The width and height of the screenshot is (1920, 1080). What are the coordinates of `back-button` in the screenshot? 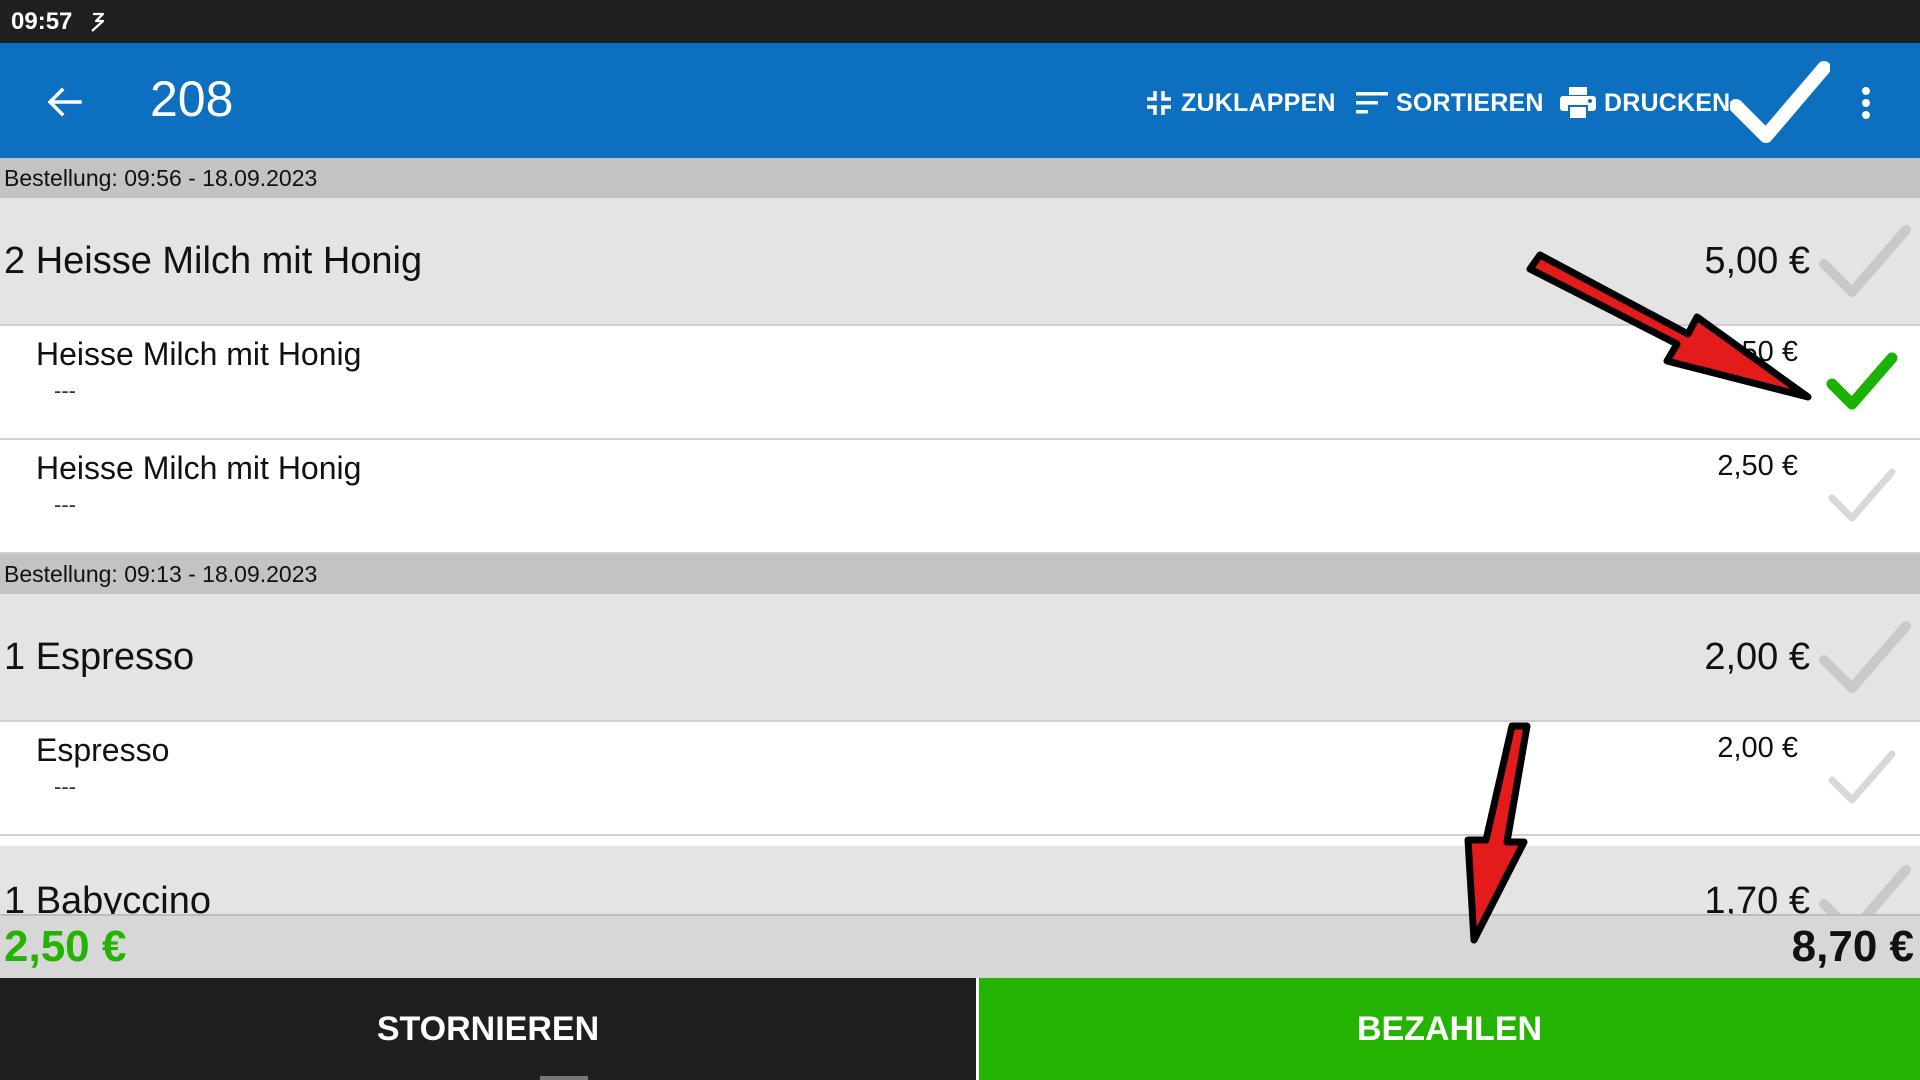 It's located at (65, 102).